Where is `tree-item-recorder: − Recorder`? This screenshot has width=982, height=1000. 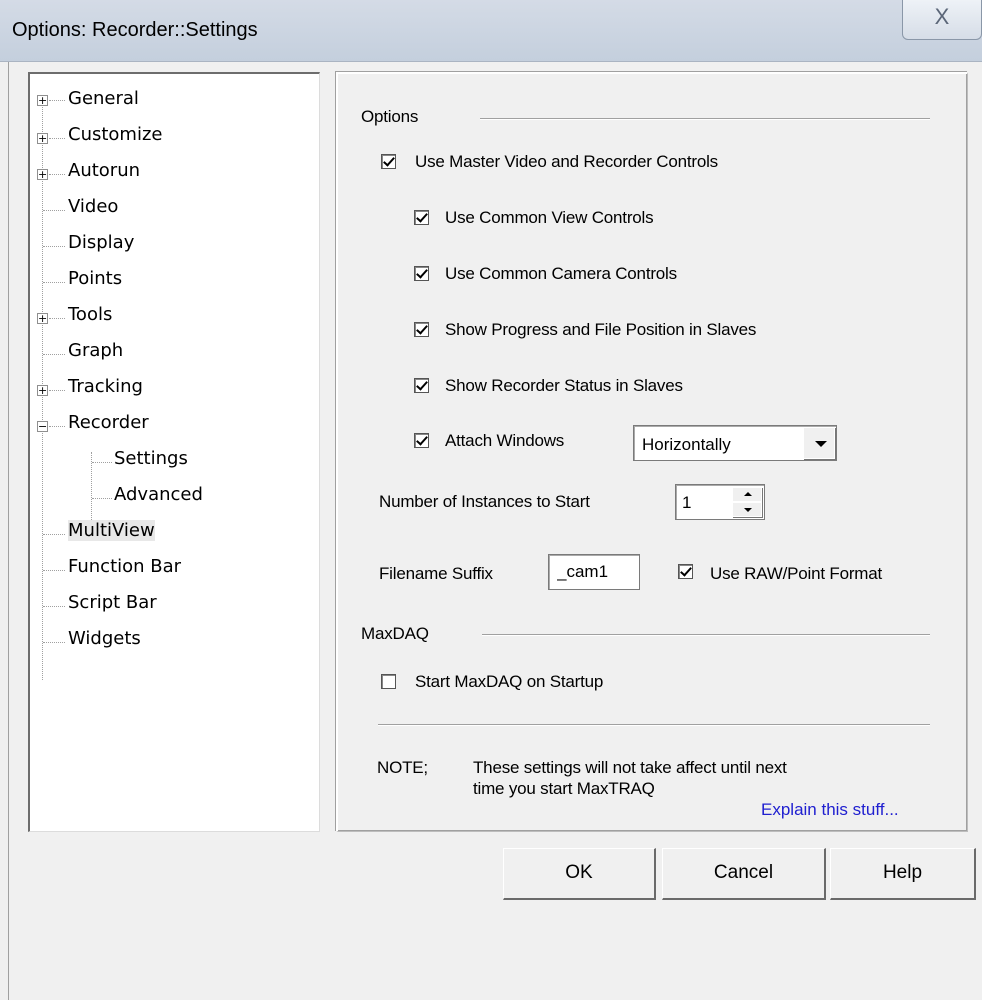
tree-item-recorder: − Recorder is located at coordinates (170, 425).